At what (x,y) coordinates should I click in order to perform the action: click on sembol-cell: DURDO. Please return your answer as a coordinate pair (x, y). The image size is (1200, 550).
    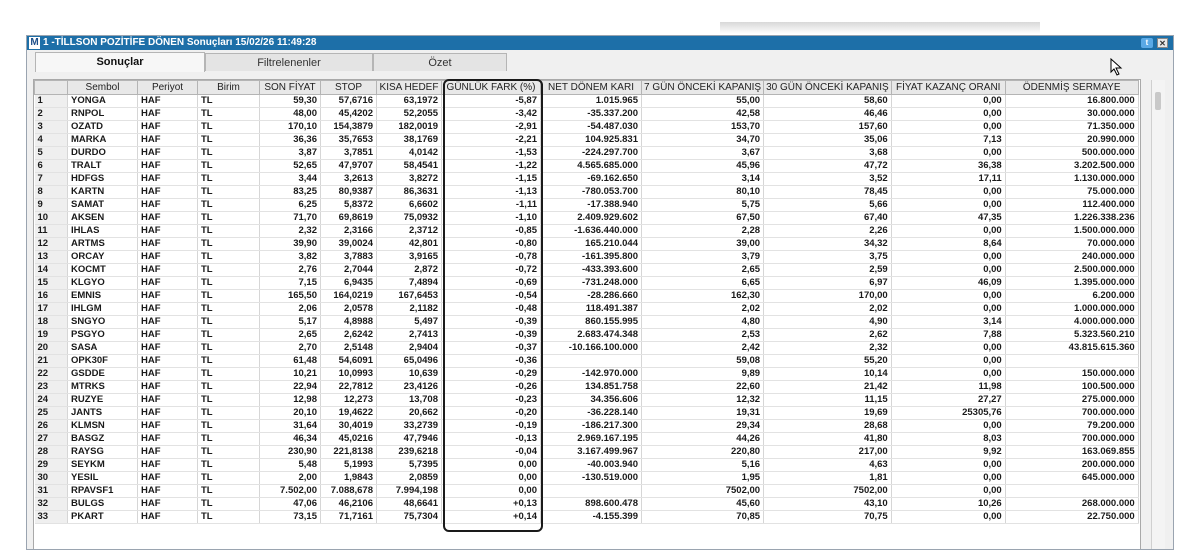
    Looking at the image, I should click on (102, 153).